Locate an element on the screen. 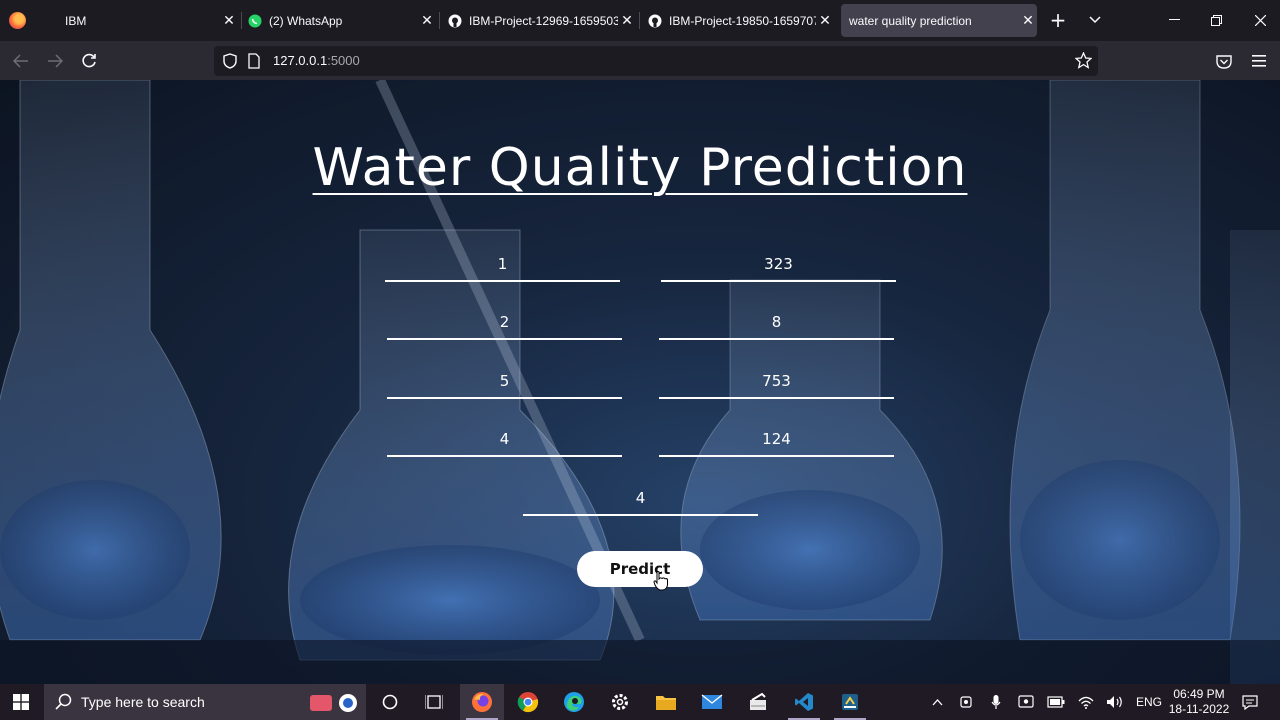 The width and height of the screenshot is (1280, 720). reload-icon is located at coordinates (89, 61).